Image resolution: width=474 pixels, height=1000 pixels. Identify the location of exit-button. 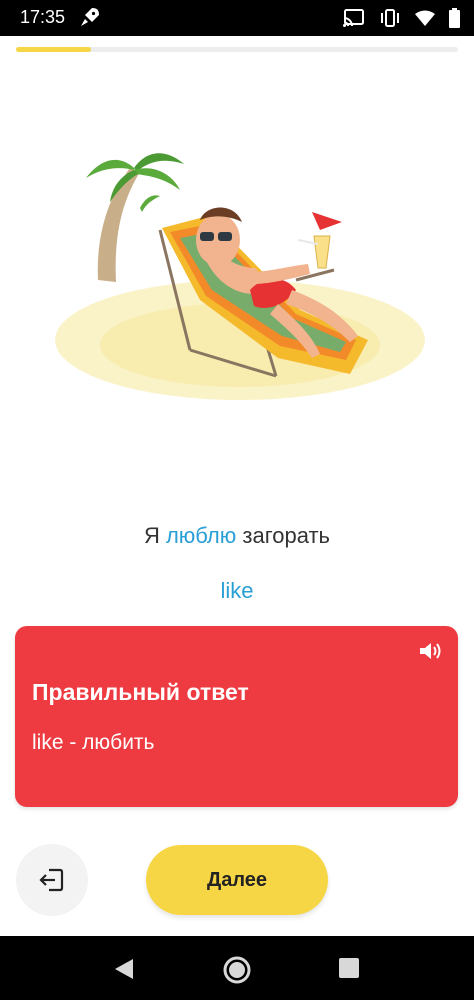
(52, 880).